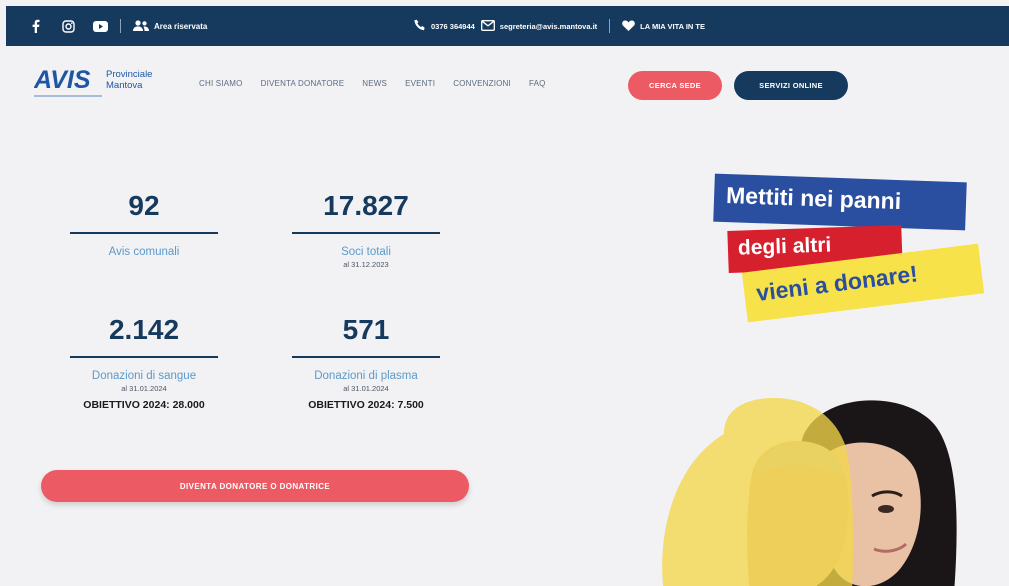 This screenshot has width=1009, height=586. Describe the element at coordinates (144, 329) in the screenshot. I see `stat-value: 2.142` at that location.